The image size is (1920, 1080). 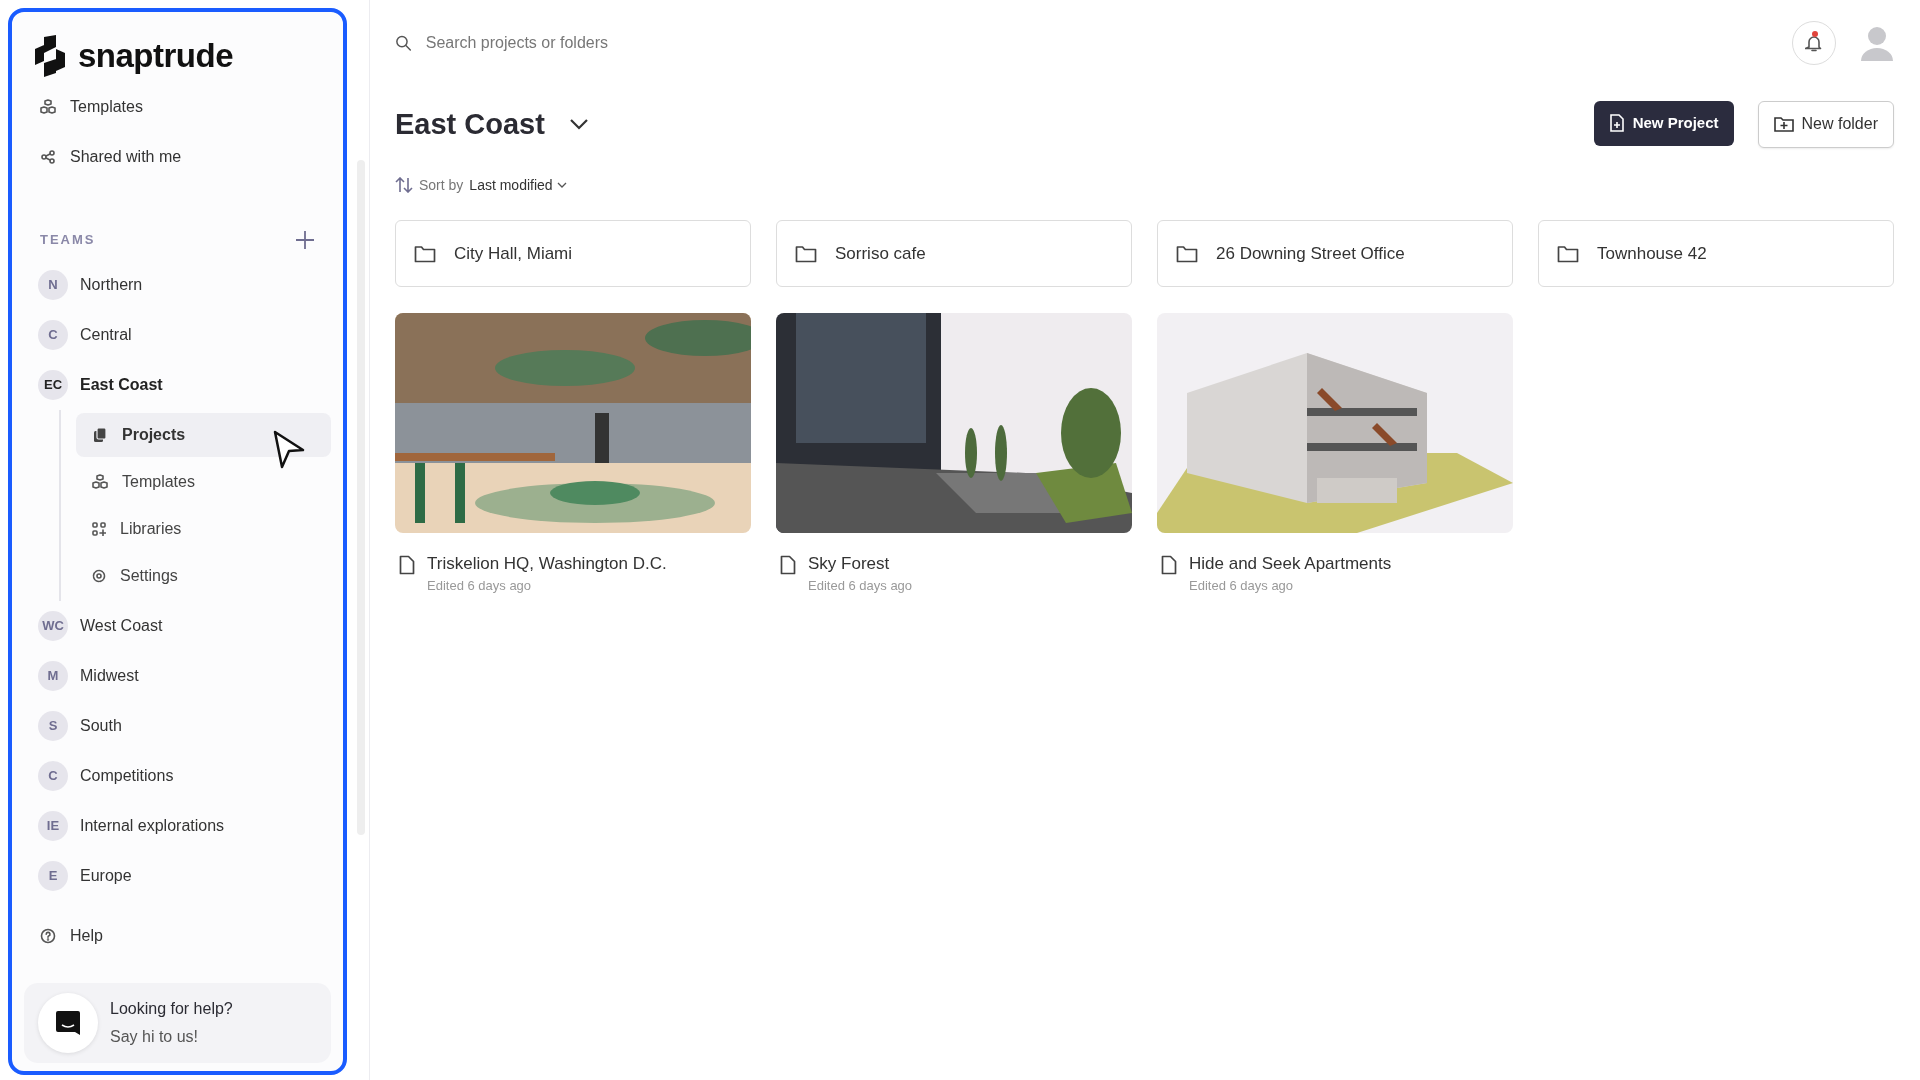 What do you see at coordinates (156, 56) in the screenshot?
I see `logo-text: snaptrude` at bounding box center [156, 56].